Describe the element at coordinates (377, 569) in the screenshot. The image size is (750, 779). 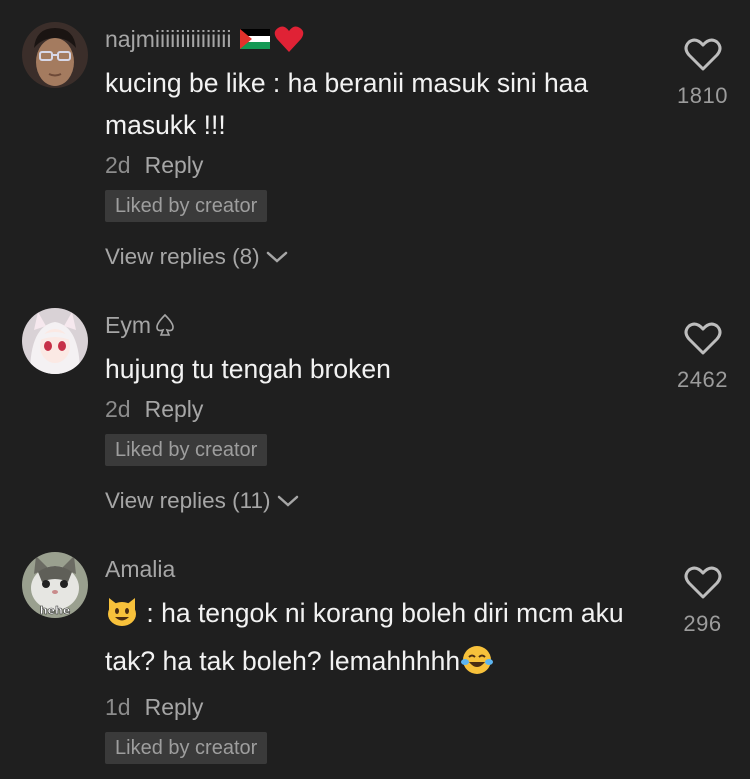
I see `username: Amalia` at that location.